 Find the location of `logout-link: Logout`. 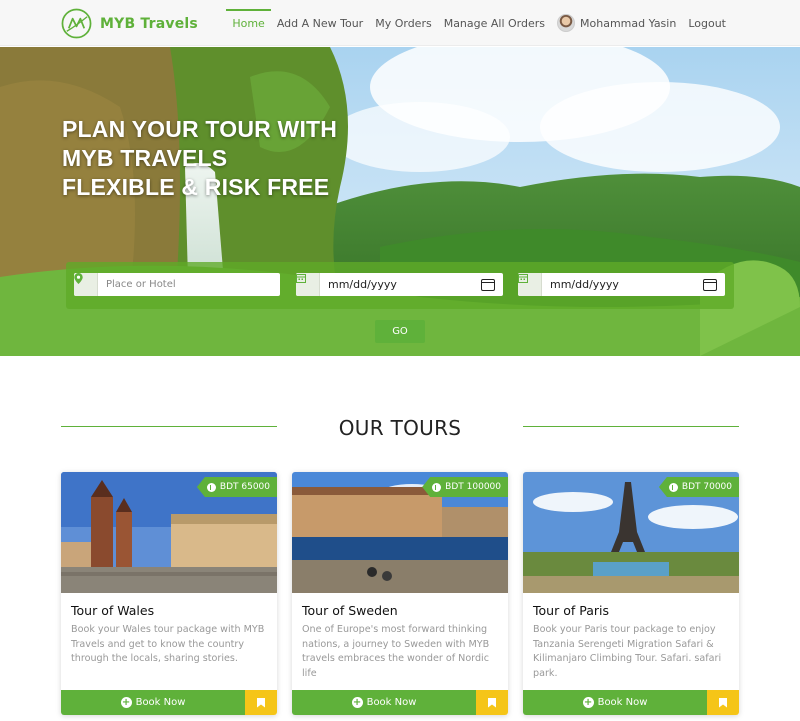

logout-link: Logout is located at coordinates (707, 23).